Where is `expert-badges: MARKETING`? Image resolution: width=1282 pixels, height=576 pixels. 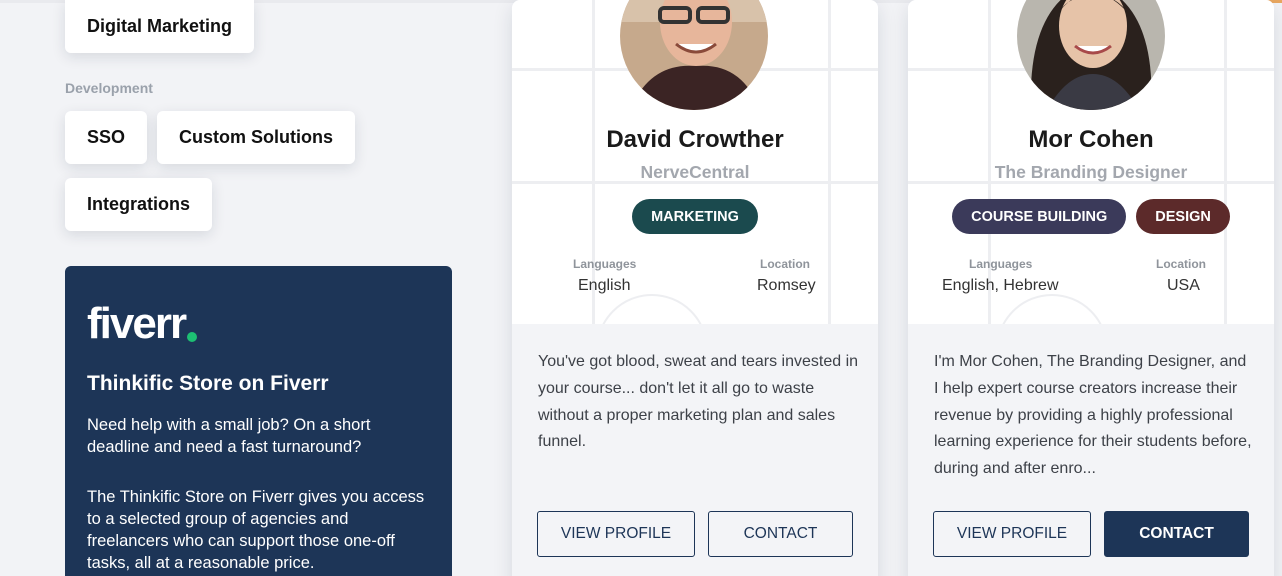
expert-badges: MARKETING is located at coordinates (695, 216).